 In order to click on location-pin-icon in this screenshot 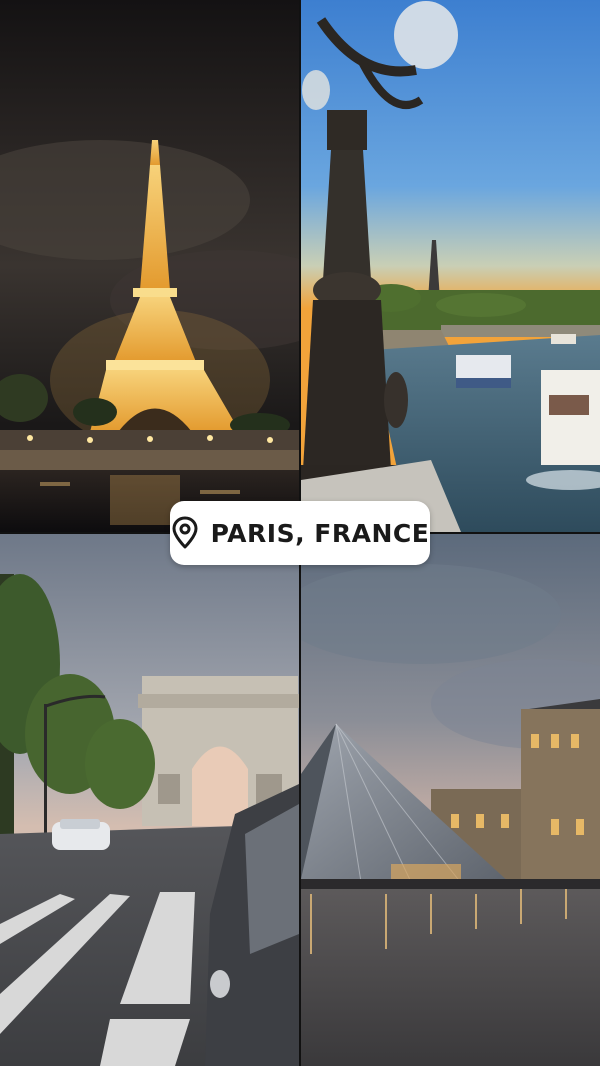, I will do `click(185, 532)`.